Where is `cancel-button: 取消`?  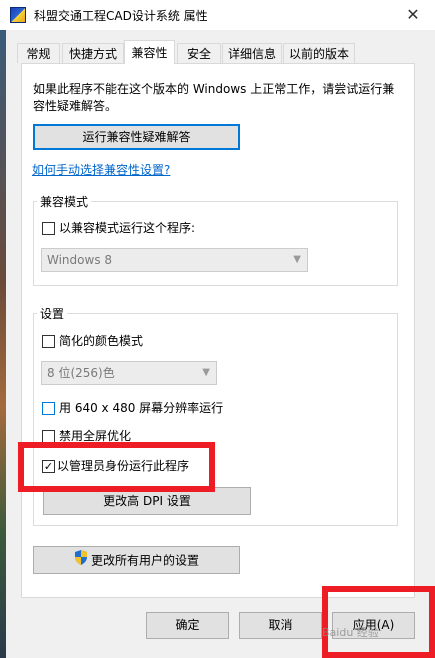
cancel-button: 取消 is located at coordinates (280, 625).